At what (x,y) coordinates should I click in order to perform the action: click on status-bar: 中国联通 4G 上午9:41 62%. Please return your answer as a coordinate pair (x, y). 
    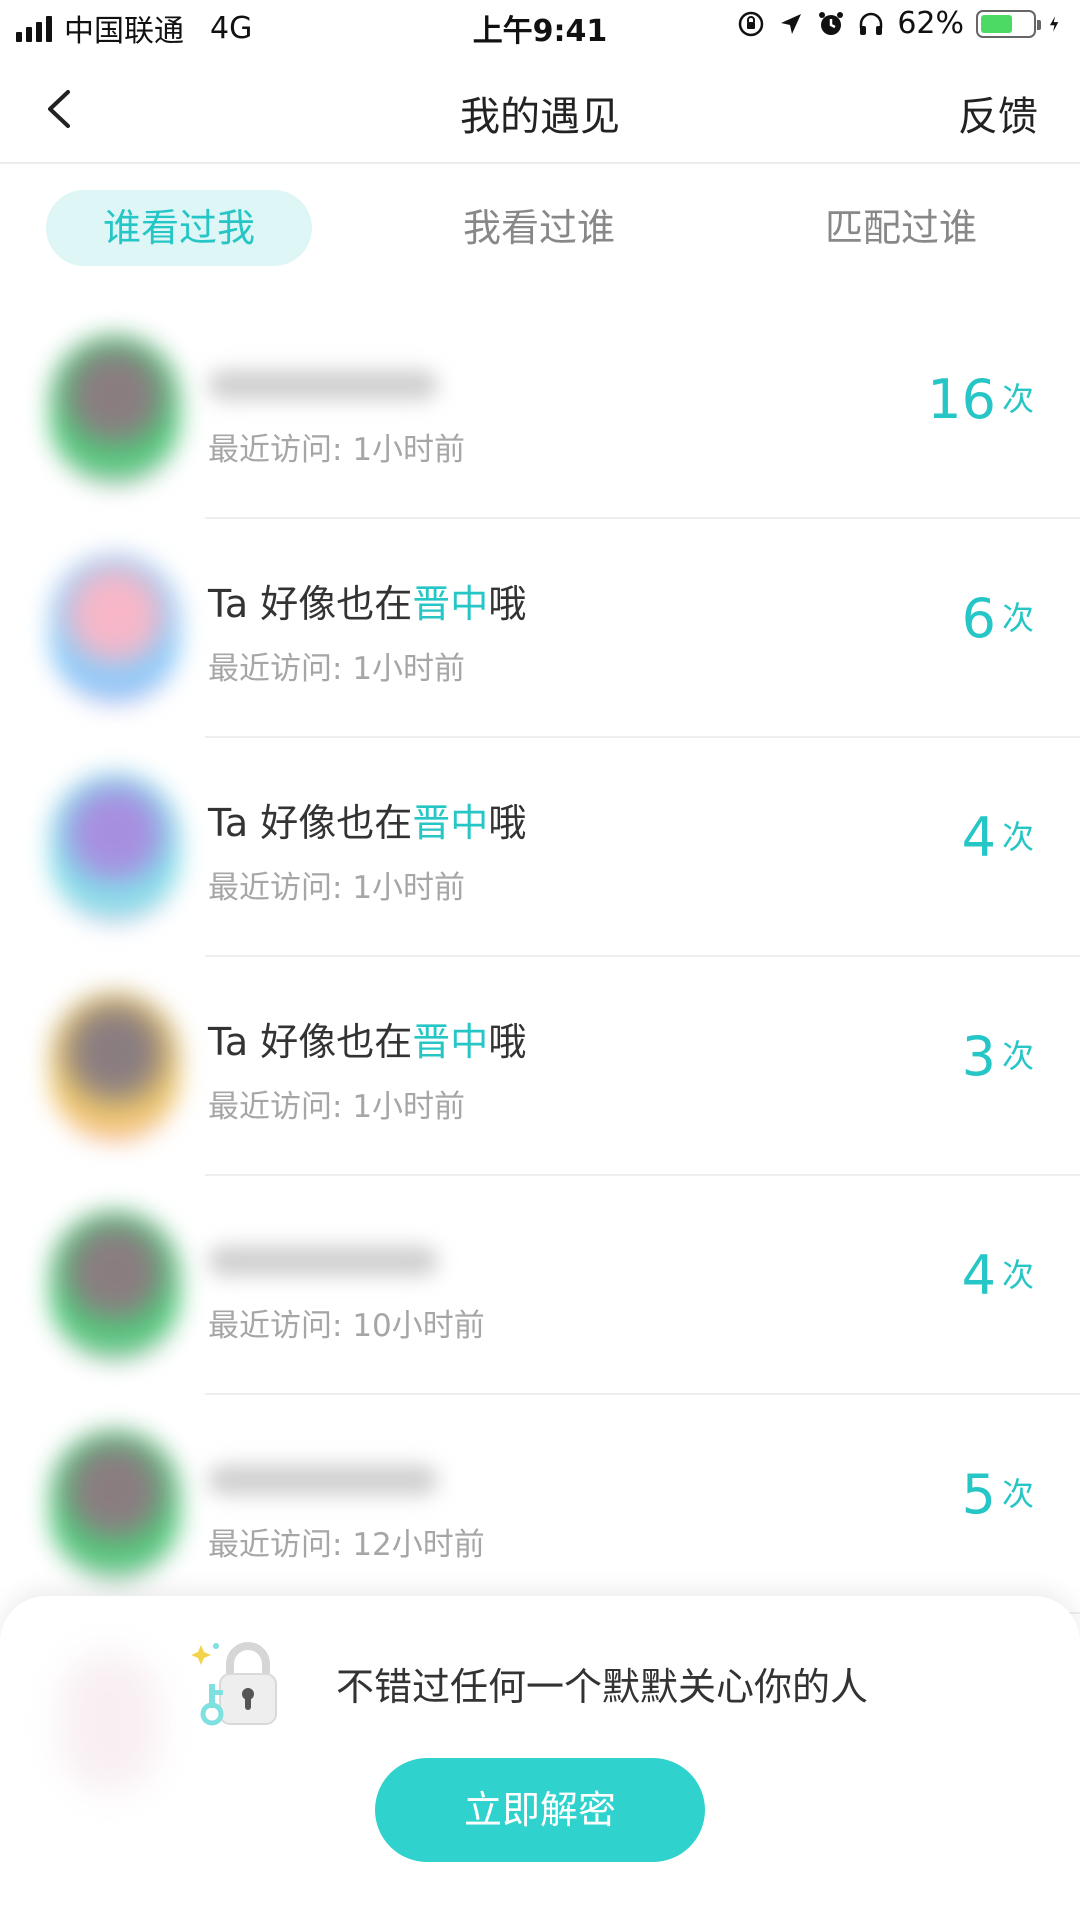
    Looking at the image, I should click on (540, 27).